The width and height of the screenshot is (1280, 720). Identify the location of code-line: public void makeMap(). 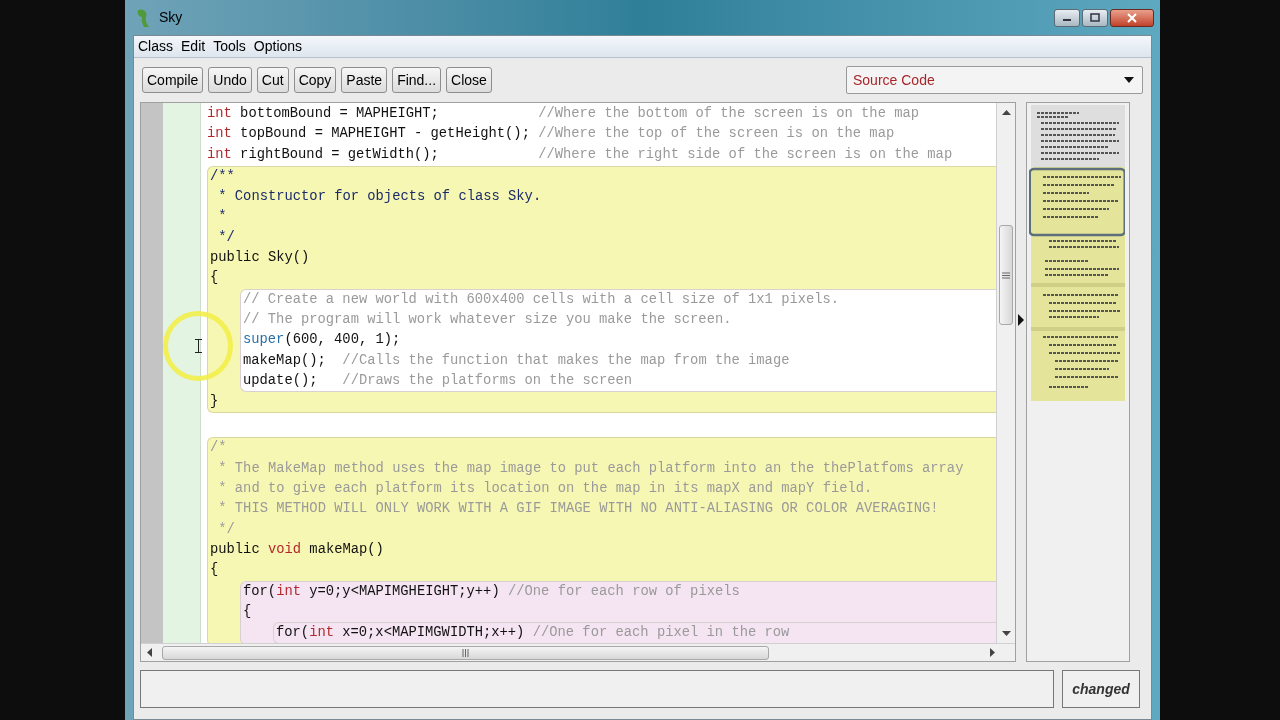
(297, 549).